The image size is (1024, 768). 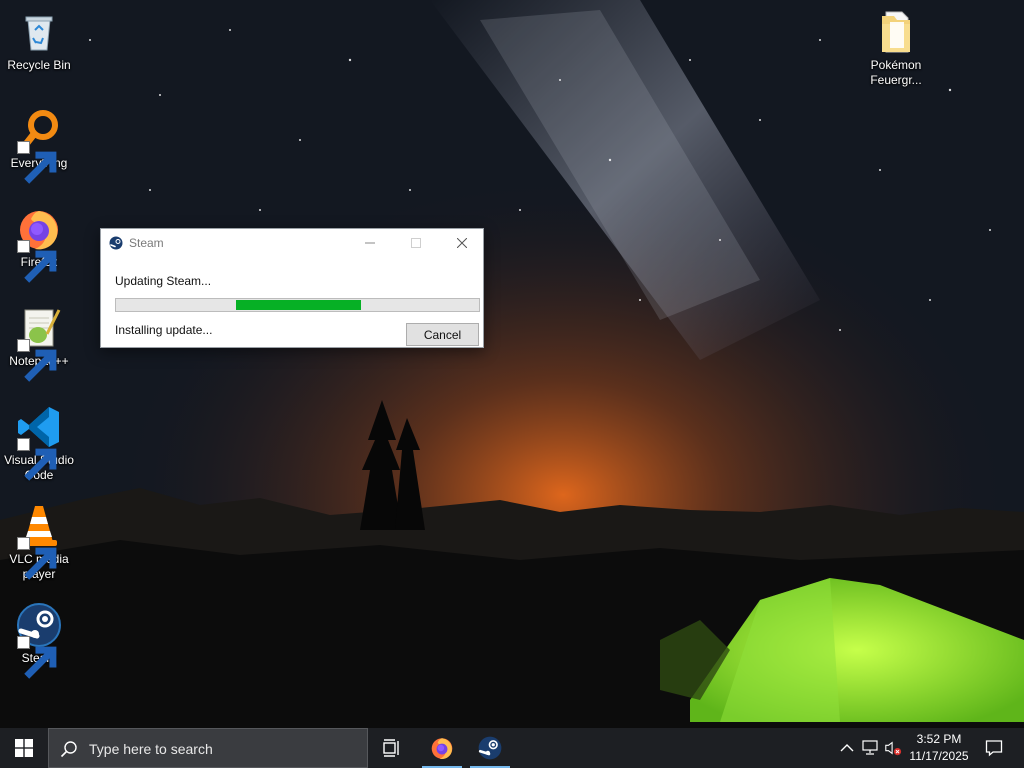 I want to click on desktop-icon-recycle-bin: Recycle Bin, so click(x=39, y=40).